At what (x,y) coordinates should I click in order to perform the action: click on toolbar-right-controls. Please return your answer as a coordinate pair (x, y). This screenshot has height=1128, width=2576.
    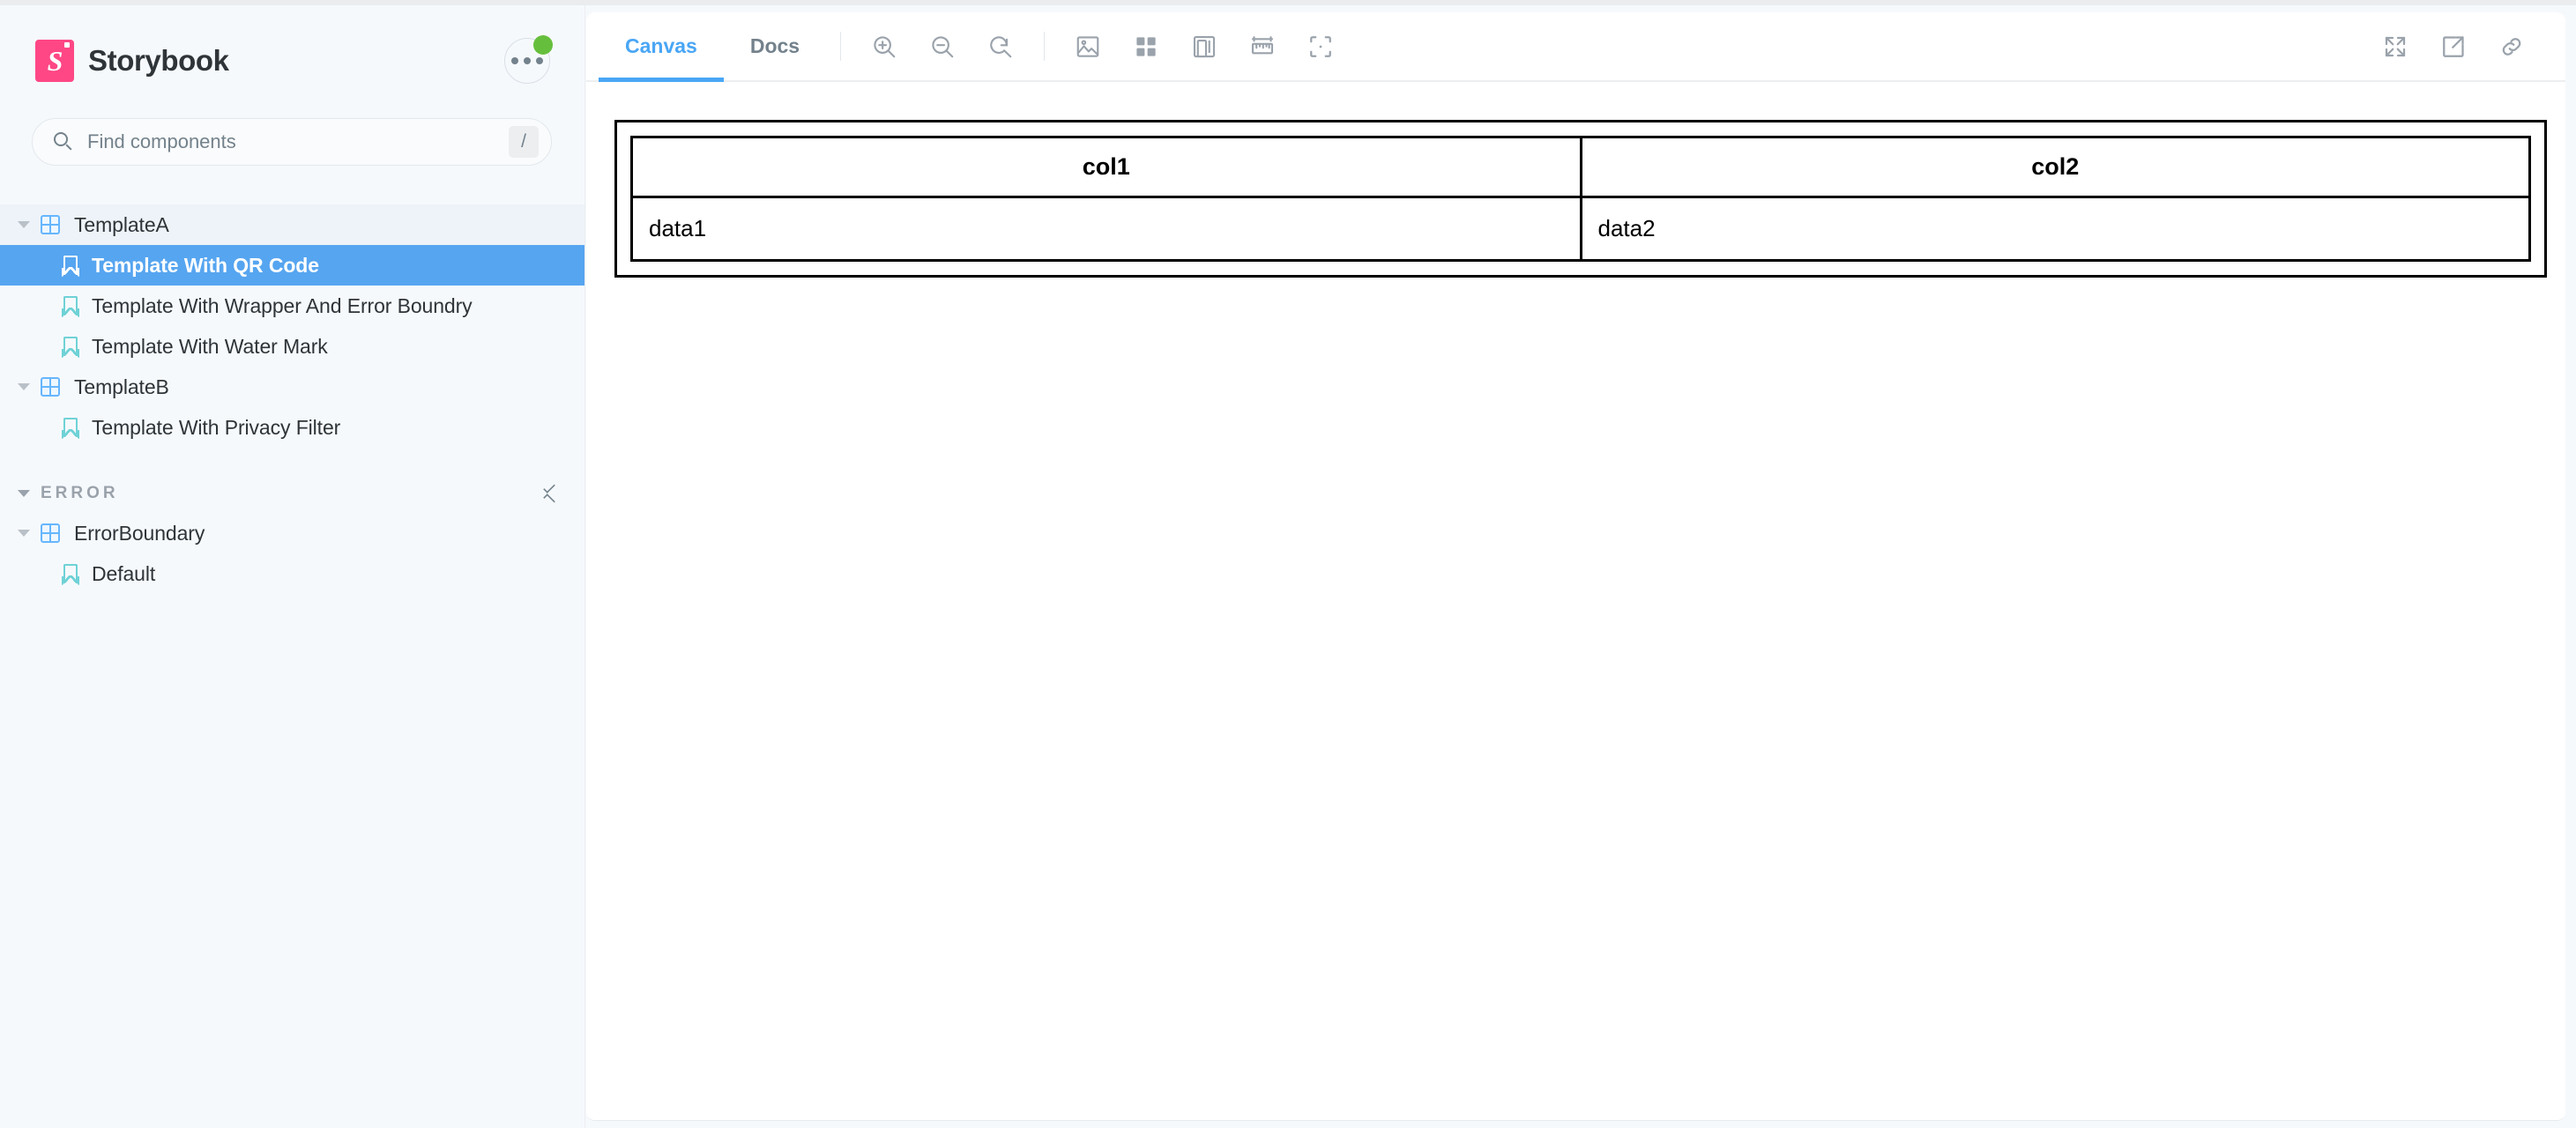
    Looking at the image, I should click on (2466, 46).